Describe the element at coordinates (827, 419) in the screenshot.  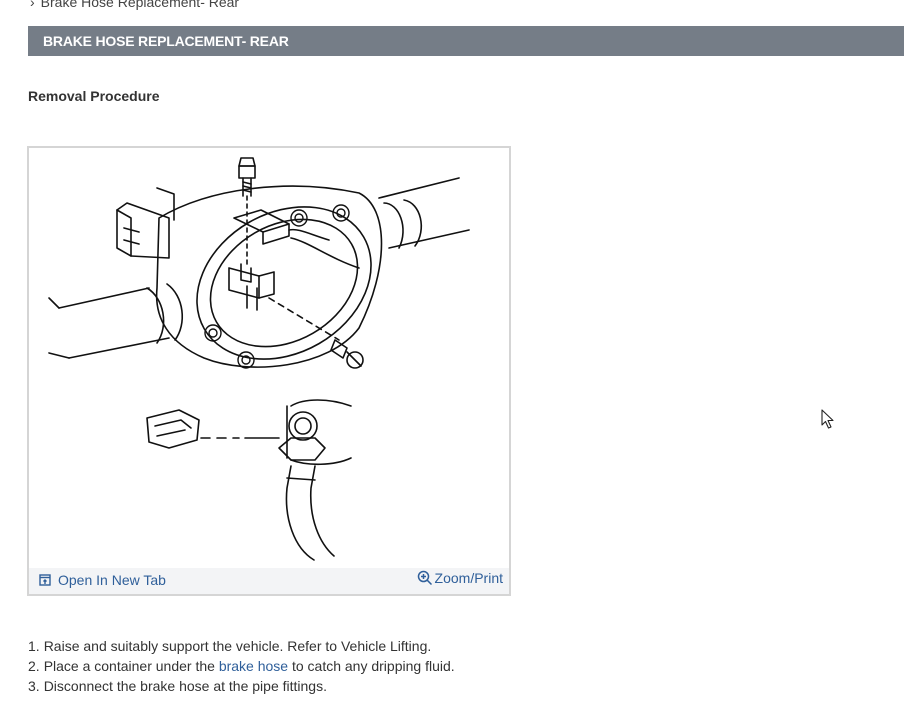
I see `mouse-pointer-icon` at that location.